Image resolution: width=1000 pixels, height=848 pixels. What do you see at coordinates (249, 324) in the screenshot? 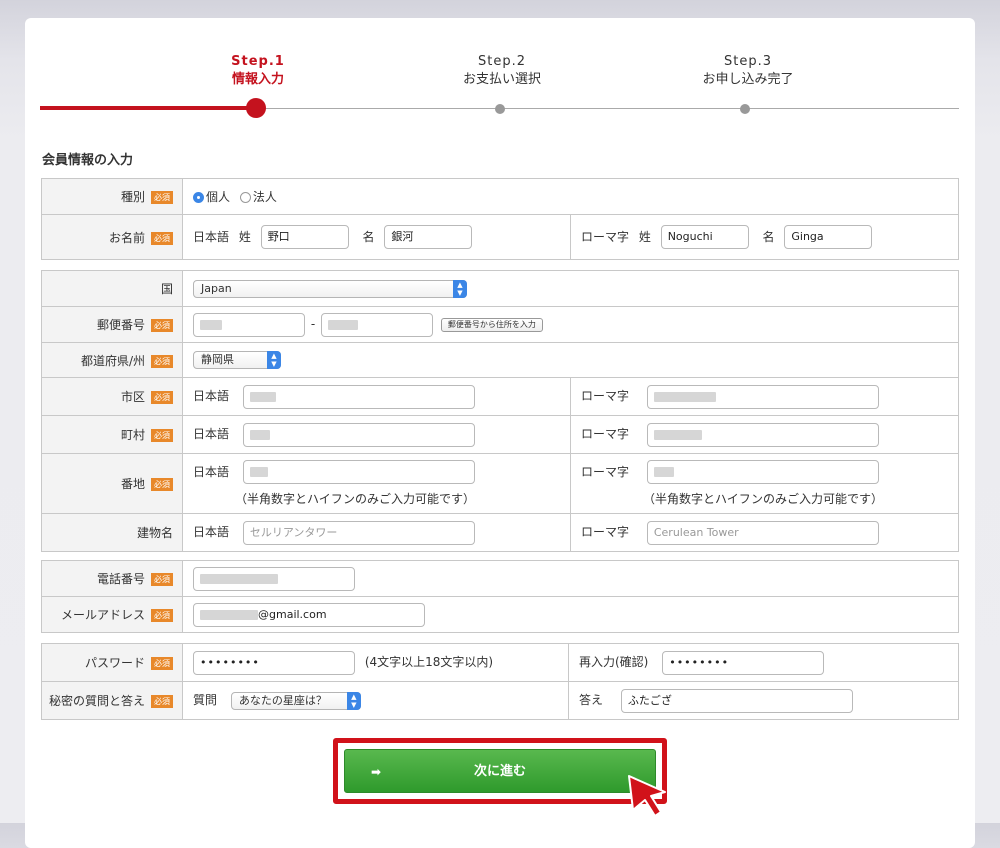
I see `postal-code-first-input` at bounding box center [249, 324].